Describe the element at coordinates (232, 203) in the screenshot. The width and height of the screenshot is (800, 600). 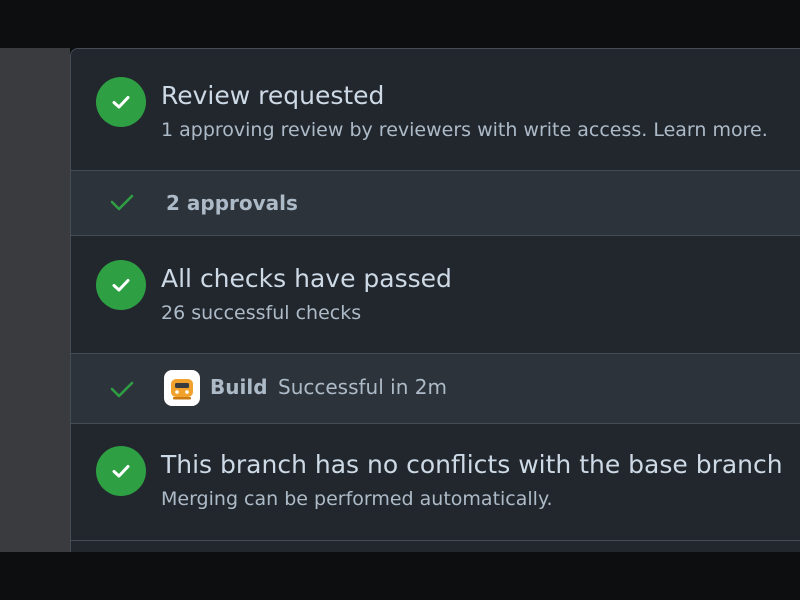
I see `approvals-label: 2 approvals` at that location.